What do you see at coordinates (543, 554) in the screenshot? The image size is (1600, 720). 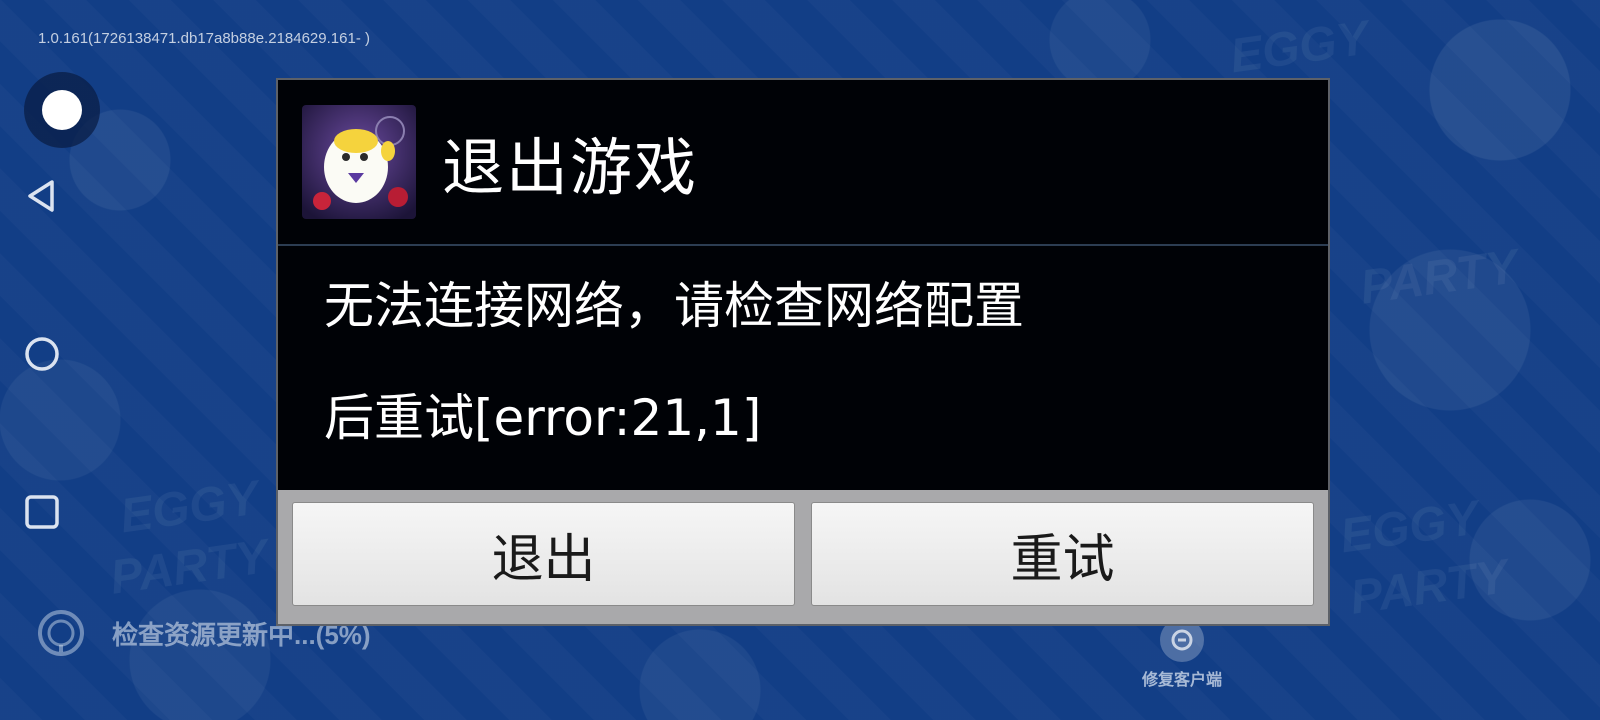 I see `exit-button: 退出` at bounding box center [543, 554].